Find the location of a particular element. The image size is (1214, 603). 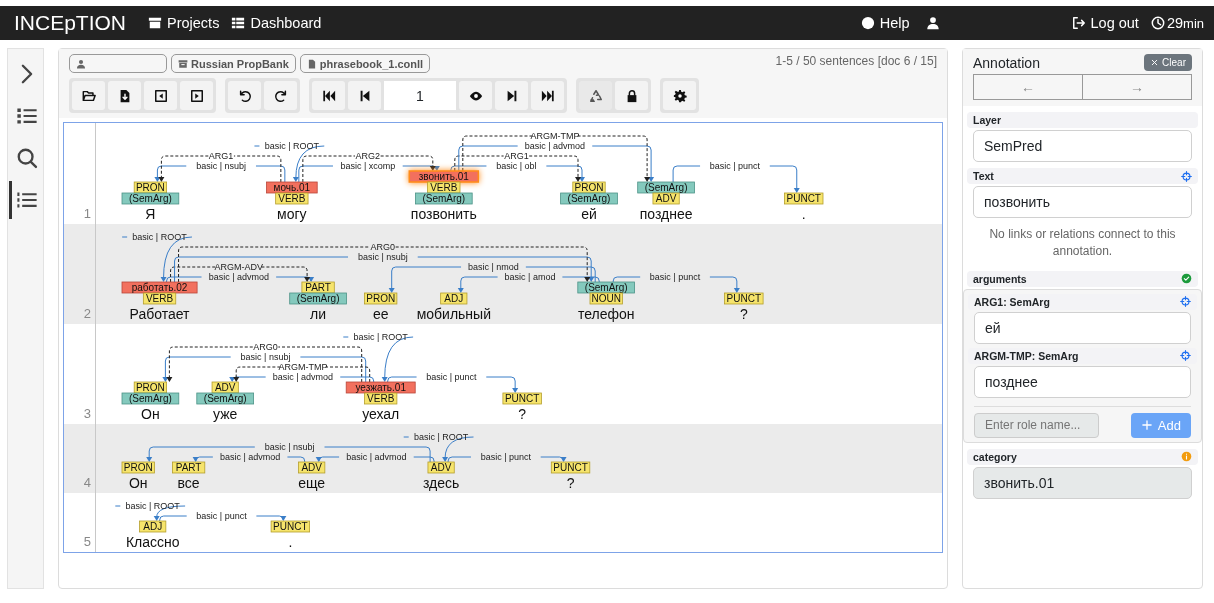

token-word: все is located at coordinates (188, 483).